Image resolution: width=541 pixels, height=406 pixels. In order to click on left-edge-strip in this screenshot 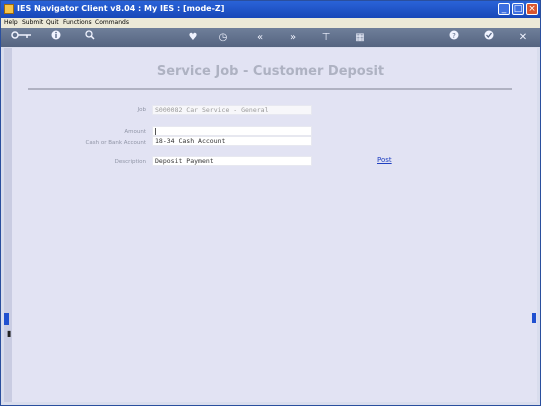, I will do `click(8, 225)`.